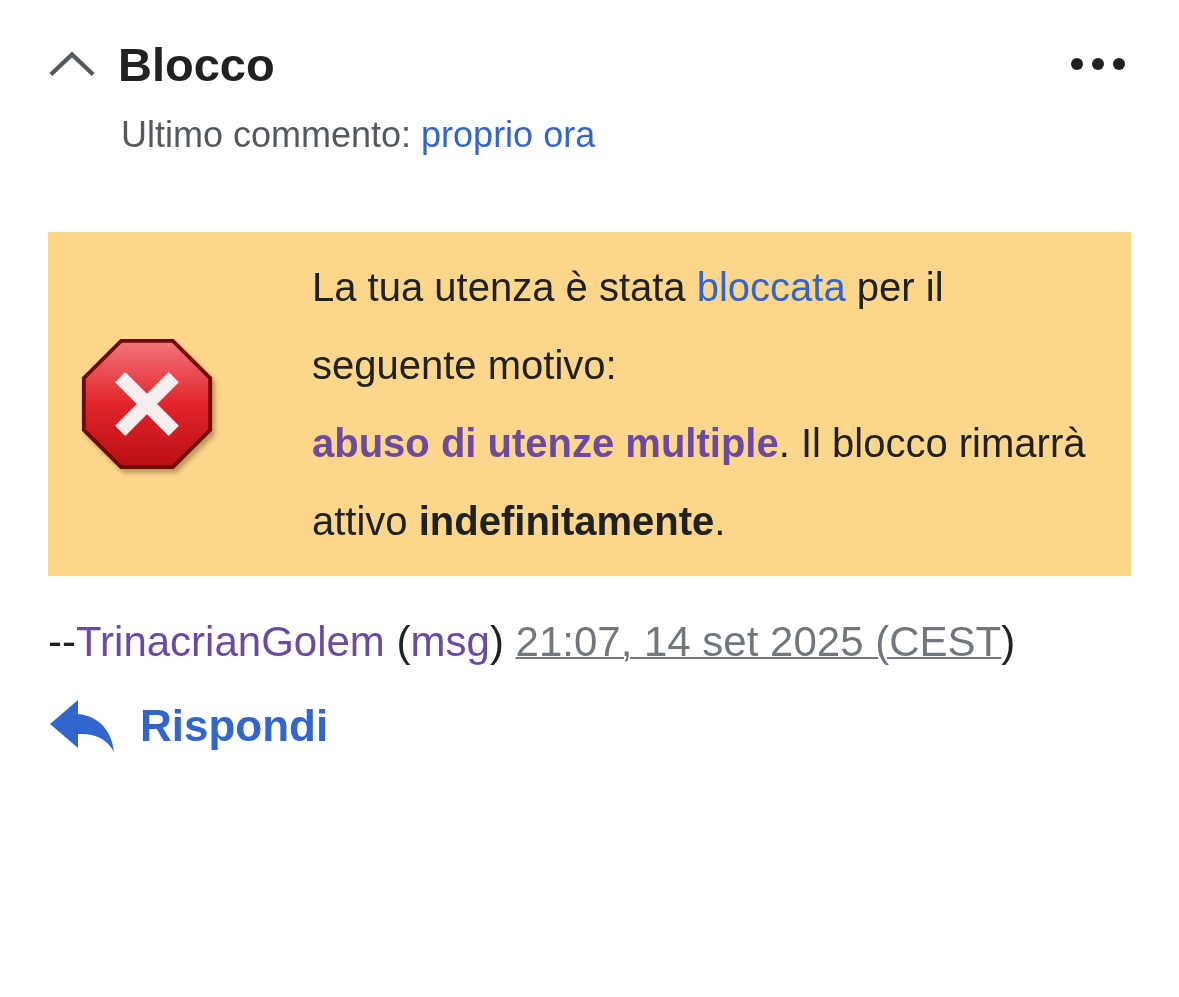 This screenshot has width=1179, height=997. What do you see at coordinates (267, 134) in the screenshot?
I see `last-comment-label: Ultimo commento:` at bounding box center [267, 134].